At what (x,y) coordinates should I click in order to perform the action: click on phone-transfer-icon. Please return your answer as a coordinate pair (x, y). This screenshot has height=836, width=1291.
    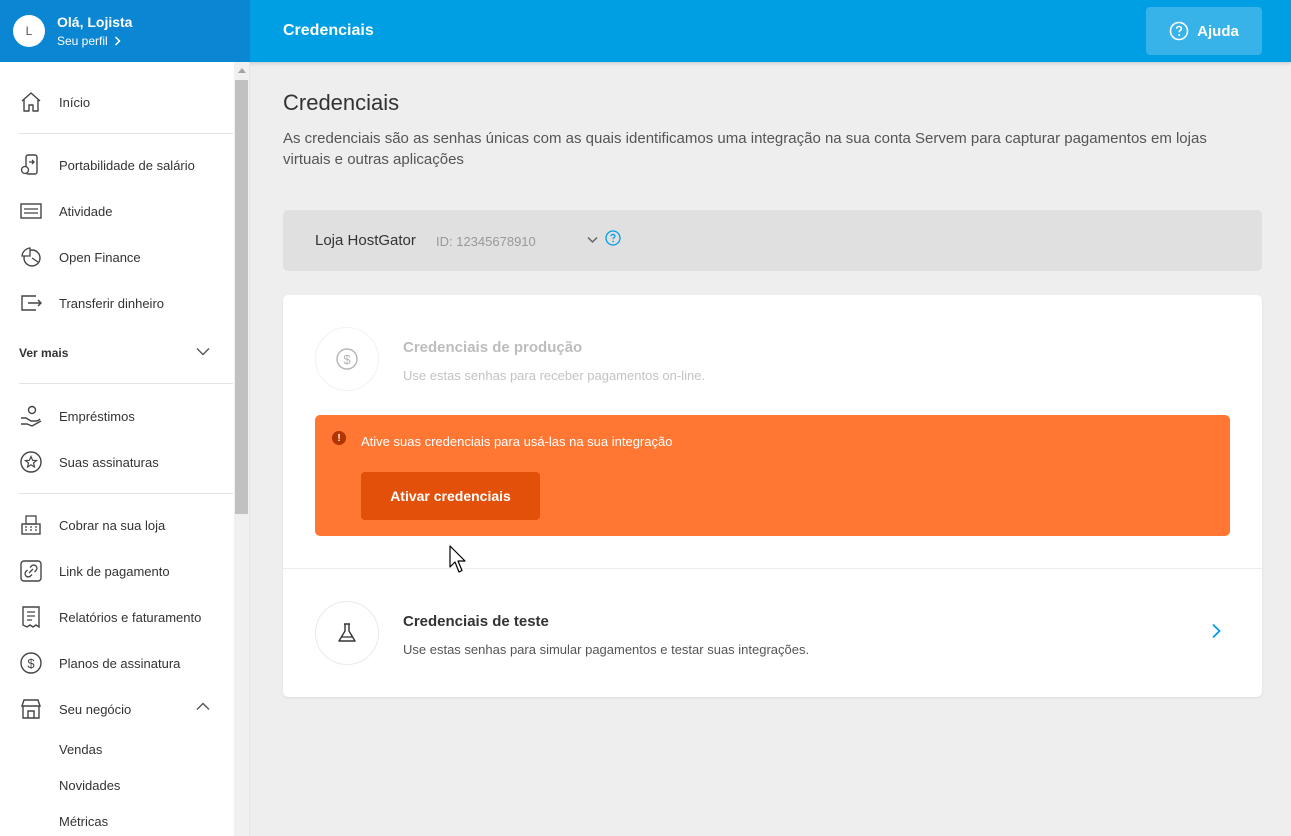
    Looking at the image, I should click on (31, 165).